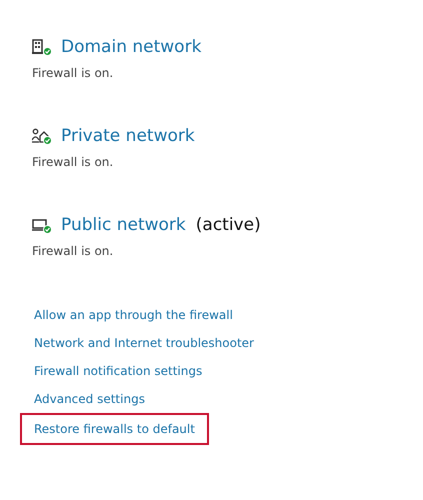  I want to click on settings-link: Advanced settings, so click(89, 399).